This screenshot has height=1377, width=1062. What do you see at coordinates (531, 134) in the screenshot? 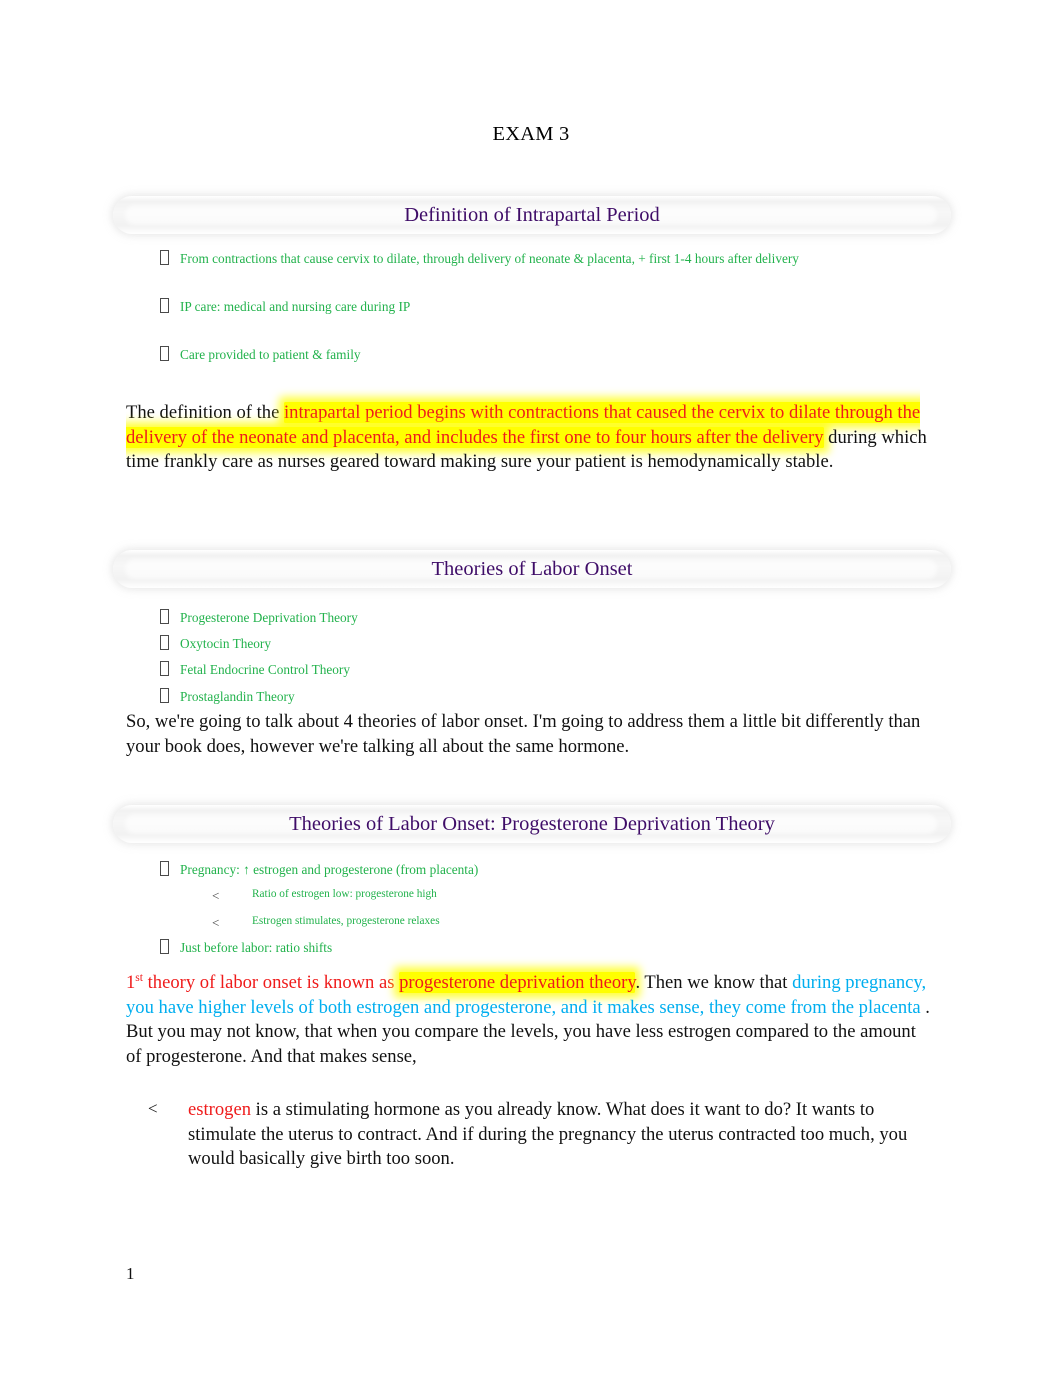
I see `page-title: EXAM 3` at bounding box center [531, 134].